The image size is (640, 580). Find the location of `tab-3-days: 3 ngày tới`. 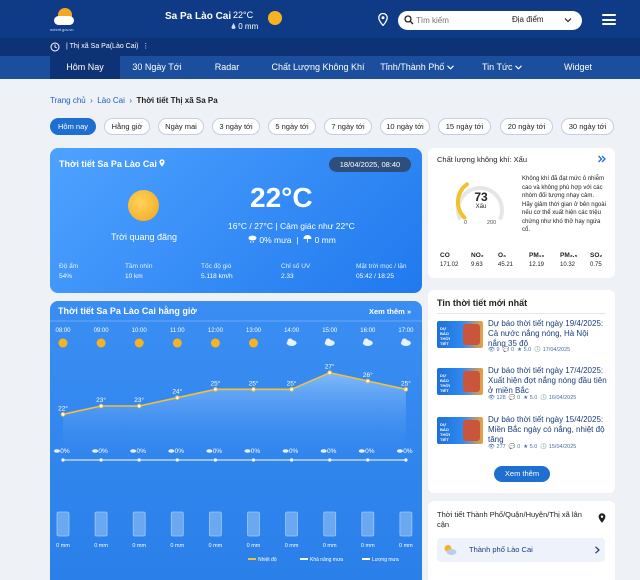

tab-3-days: 3 ngày tới is located at coordinates (236, 126).